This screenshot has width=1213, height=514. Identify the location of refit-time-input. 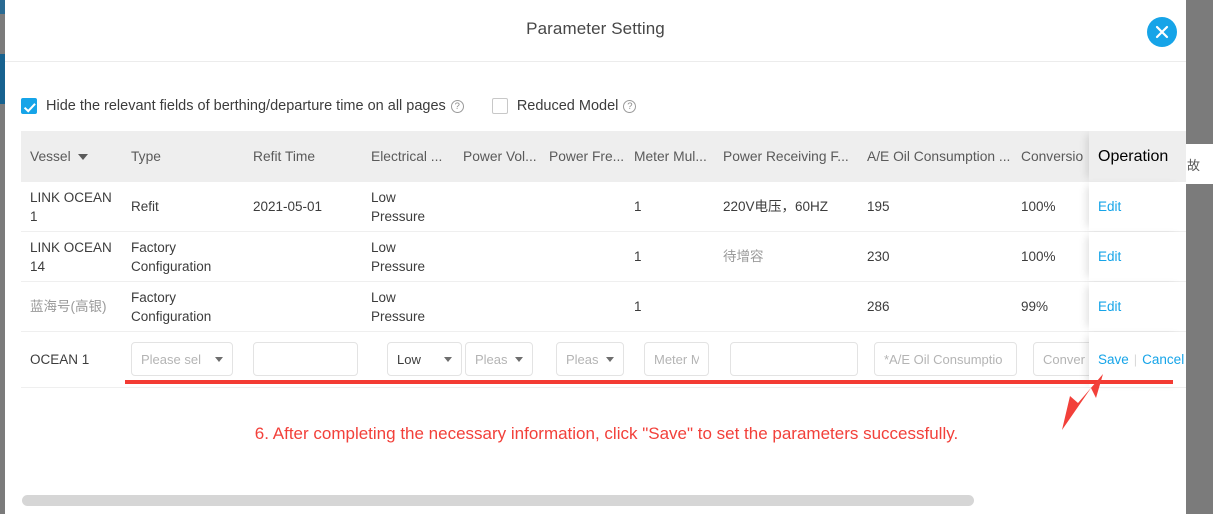
(305, 359).